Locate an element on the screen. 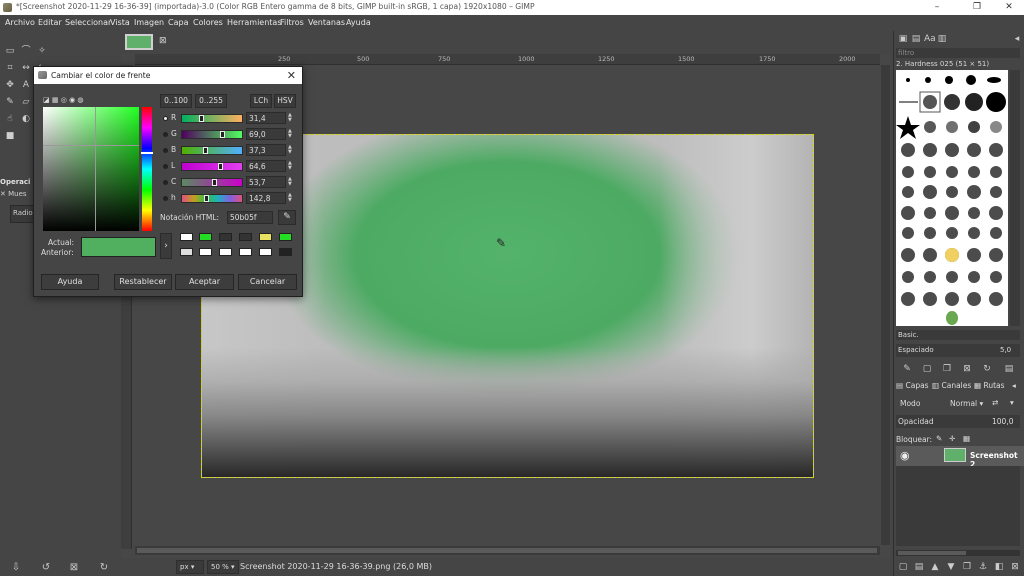 The image size is (1024, 576). mask-layer-icon: ◧ is located at coordinates (999, 567).